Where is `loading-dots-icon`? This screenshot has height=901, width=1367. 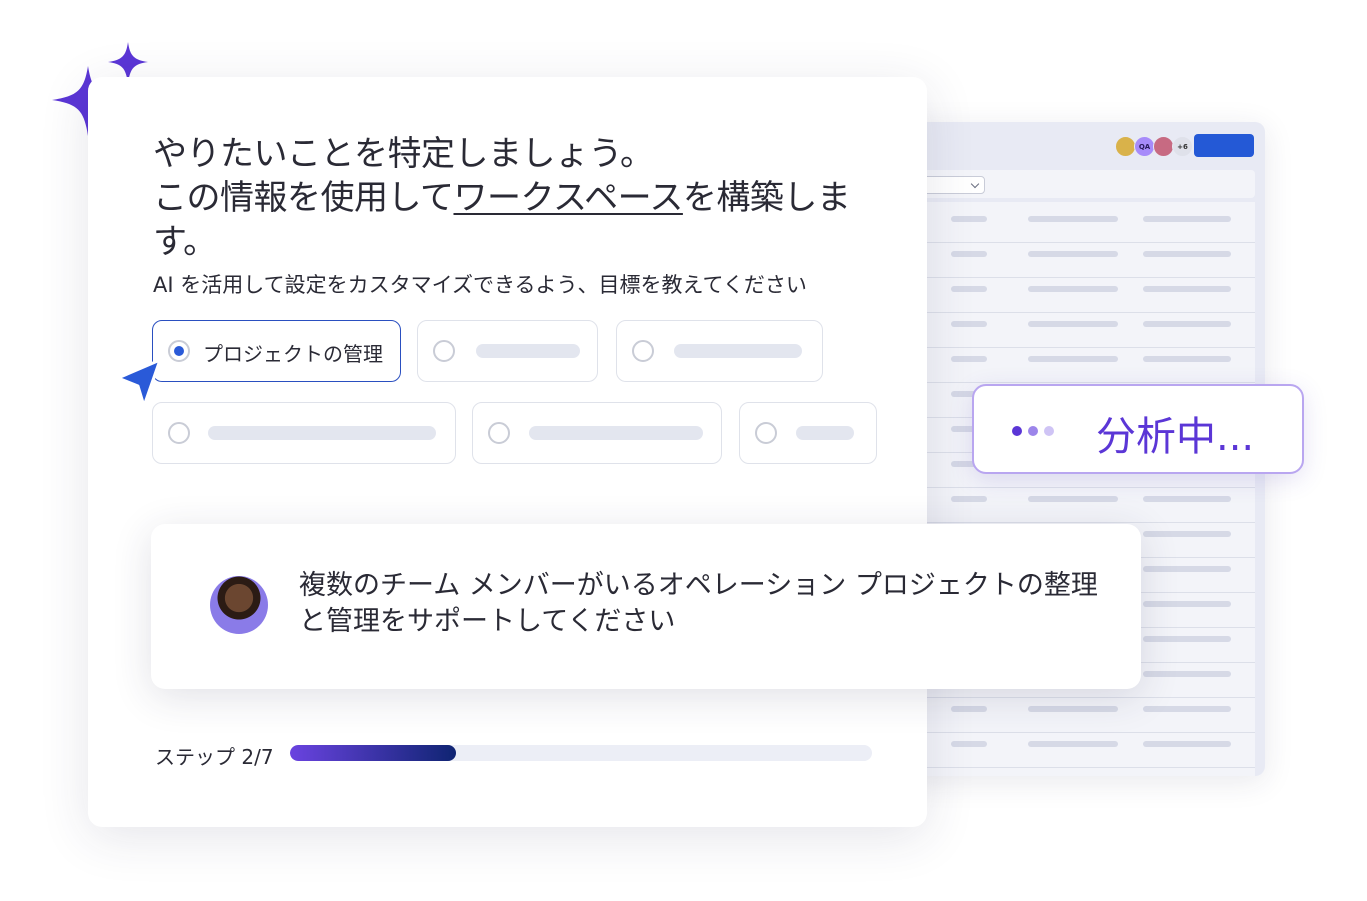
loading-dots-icon is located at coordinates (1033, 431).